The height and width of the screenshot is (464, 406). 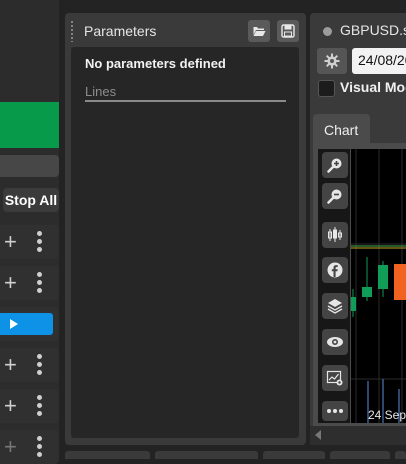 I want to click on layers-icon, so click(x=335, y=306).